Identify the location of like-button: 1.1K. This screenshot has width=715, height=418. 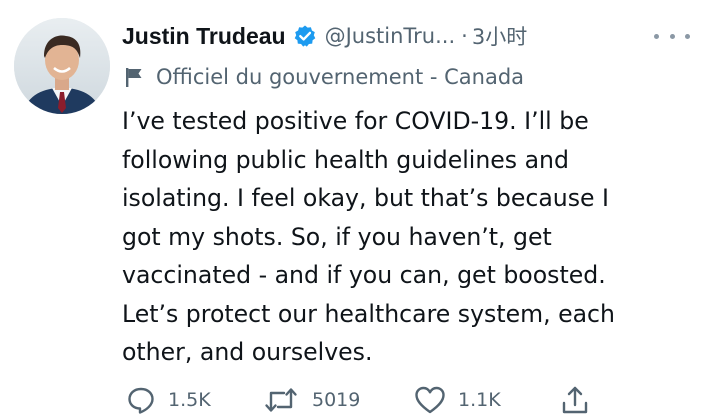
(457, 400).